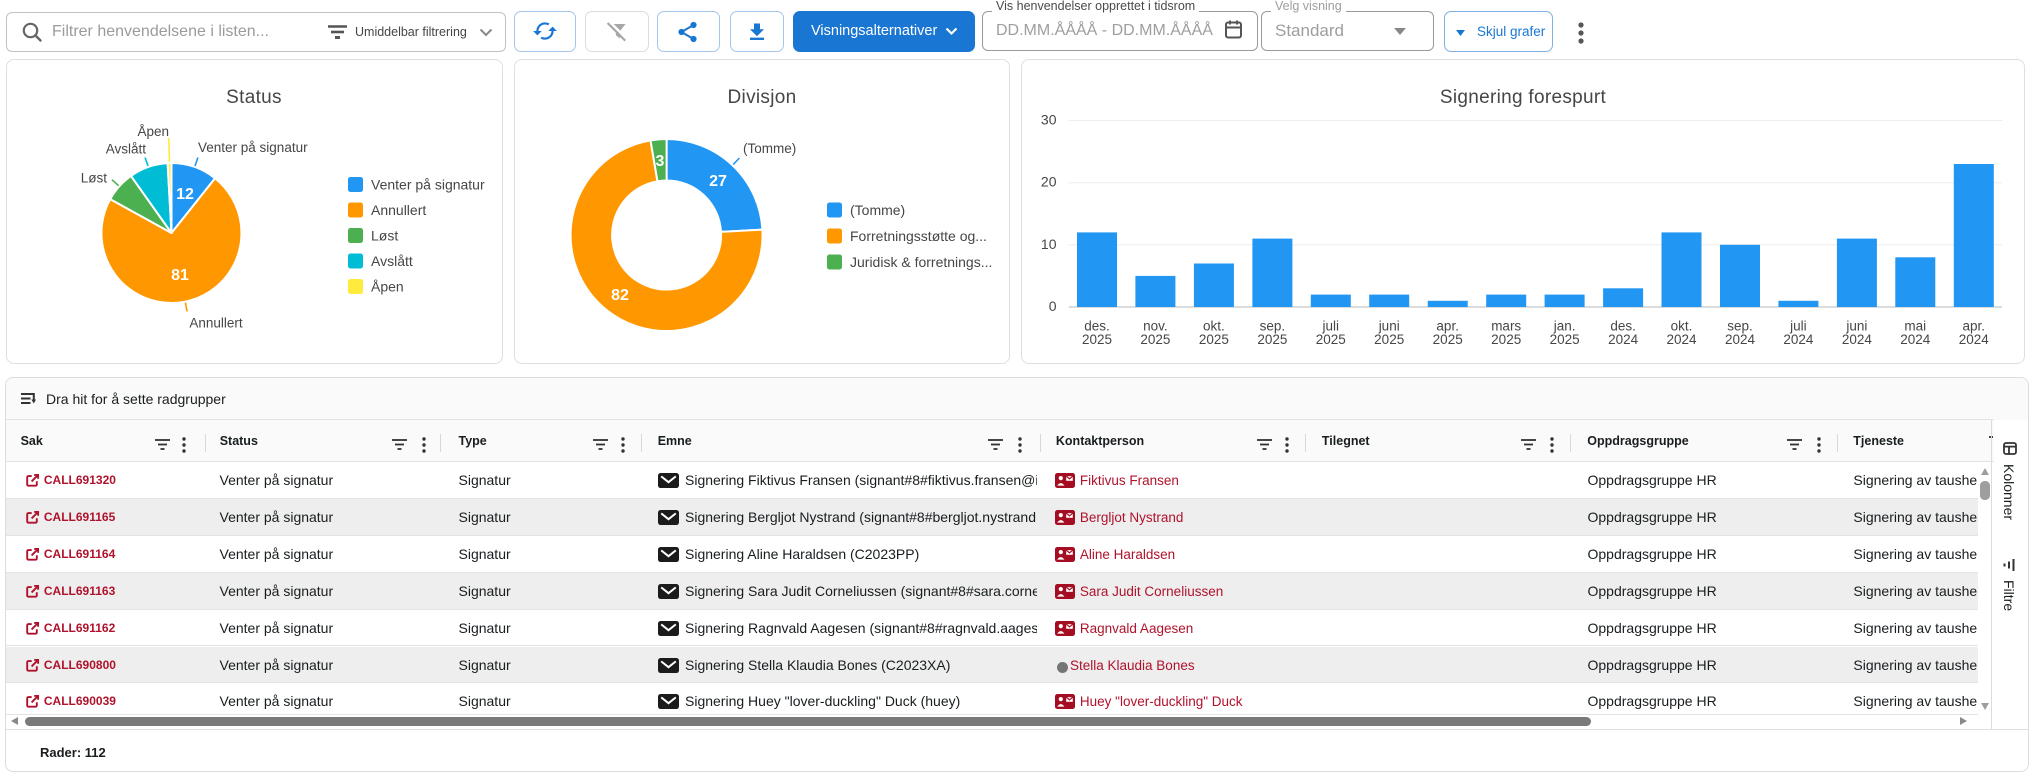 The height and width of the screenshot is (776, 2035). Describe the element at coordinates (254, 97) in the screenshot. I see `svg-text: Status` at that location.